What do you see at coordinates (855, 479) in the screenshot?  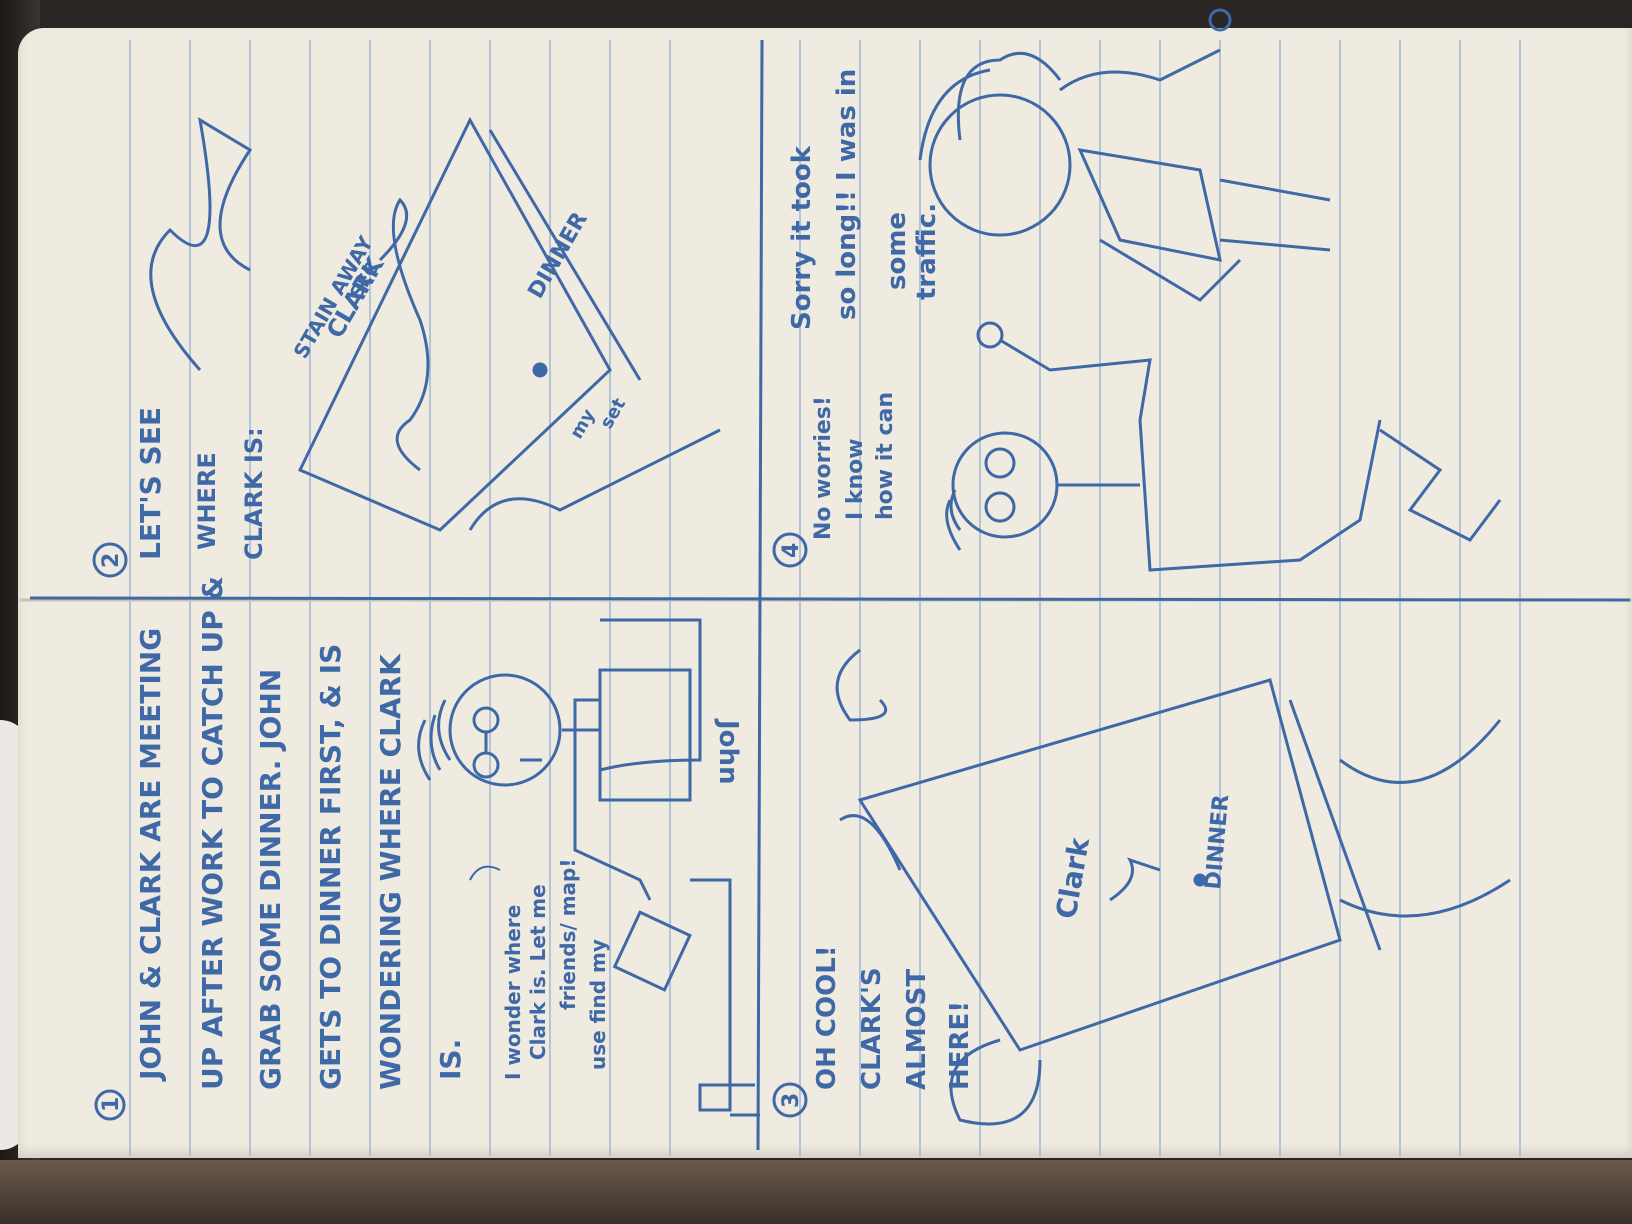 I see `john-speech-line-2: I know` at bounding box center [855, 479].